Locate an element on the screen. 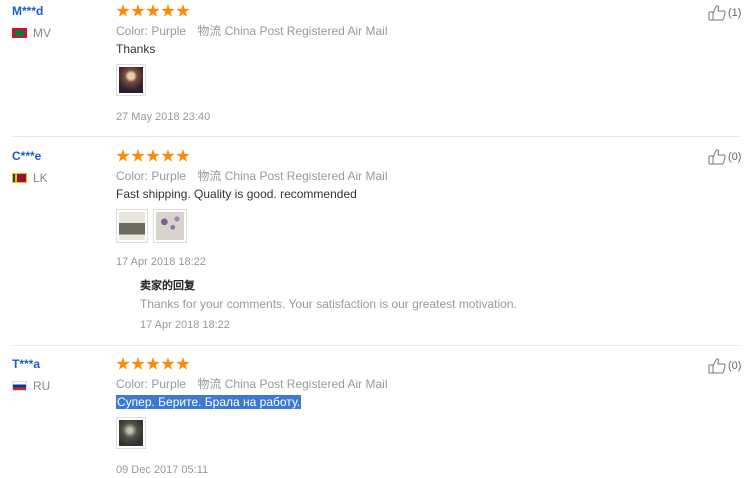 The image size is (750, 478). helpful-count: (1) is located at coordinates (735, 13).